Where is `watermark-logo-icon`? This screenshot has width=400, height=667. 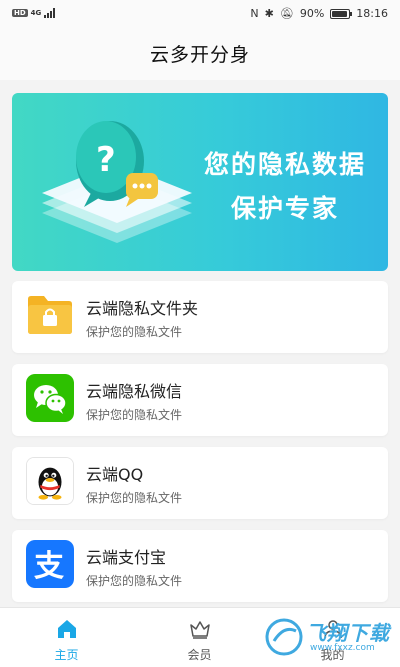 watermark-logo-icon is located at coordinates (284, 637).